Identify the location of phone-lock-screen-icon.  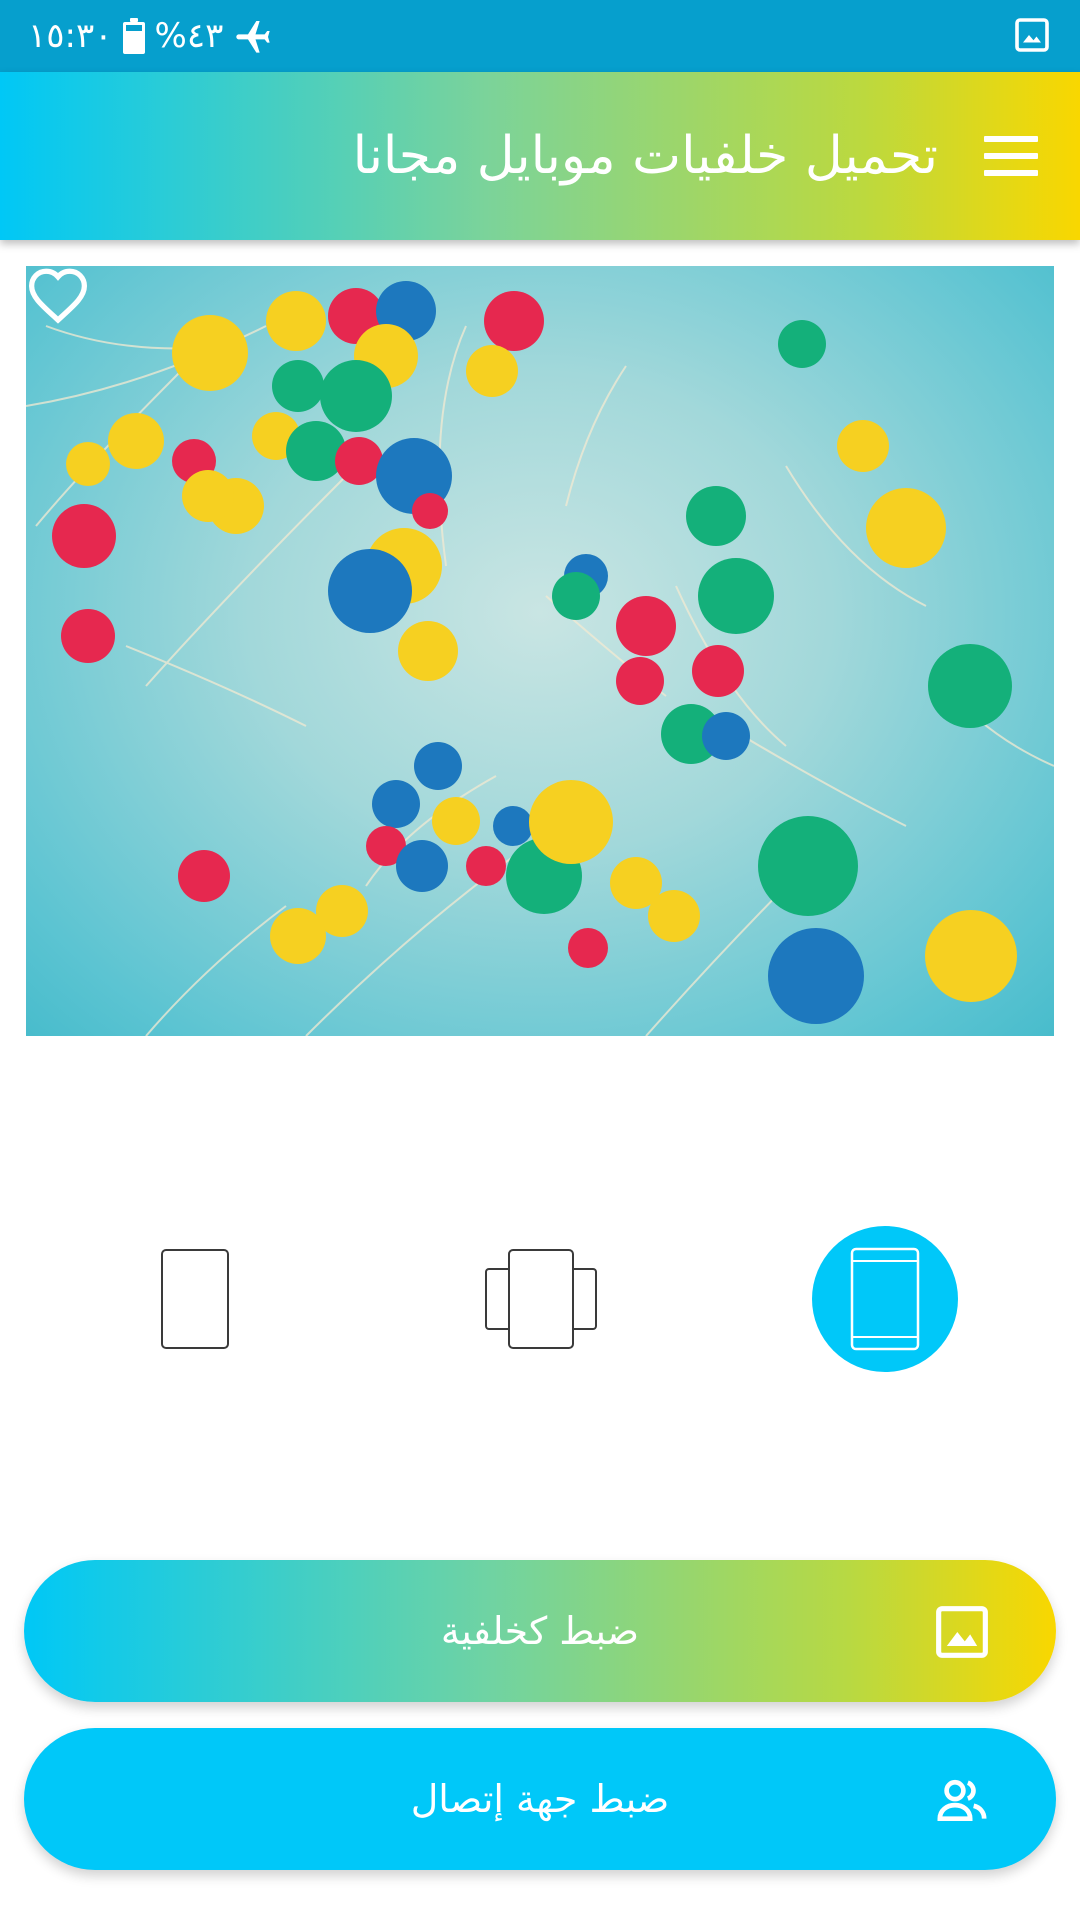
(195, 1299).